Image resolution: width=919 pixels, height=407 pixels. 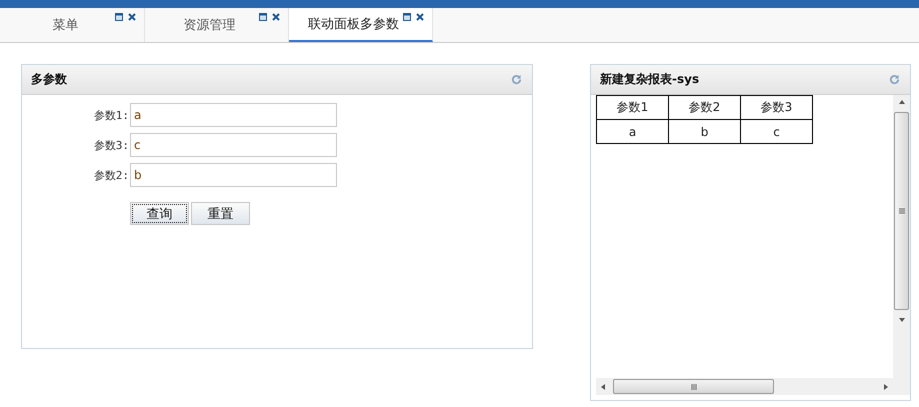 What do you see at coordinates (776, 132) in the screenshot?
I see `table-cell: c` at bounding box center [776, 132].